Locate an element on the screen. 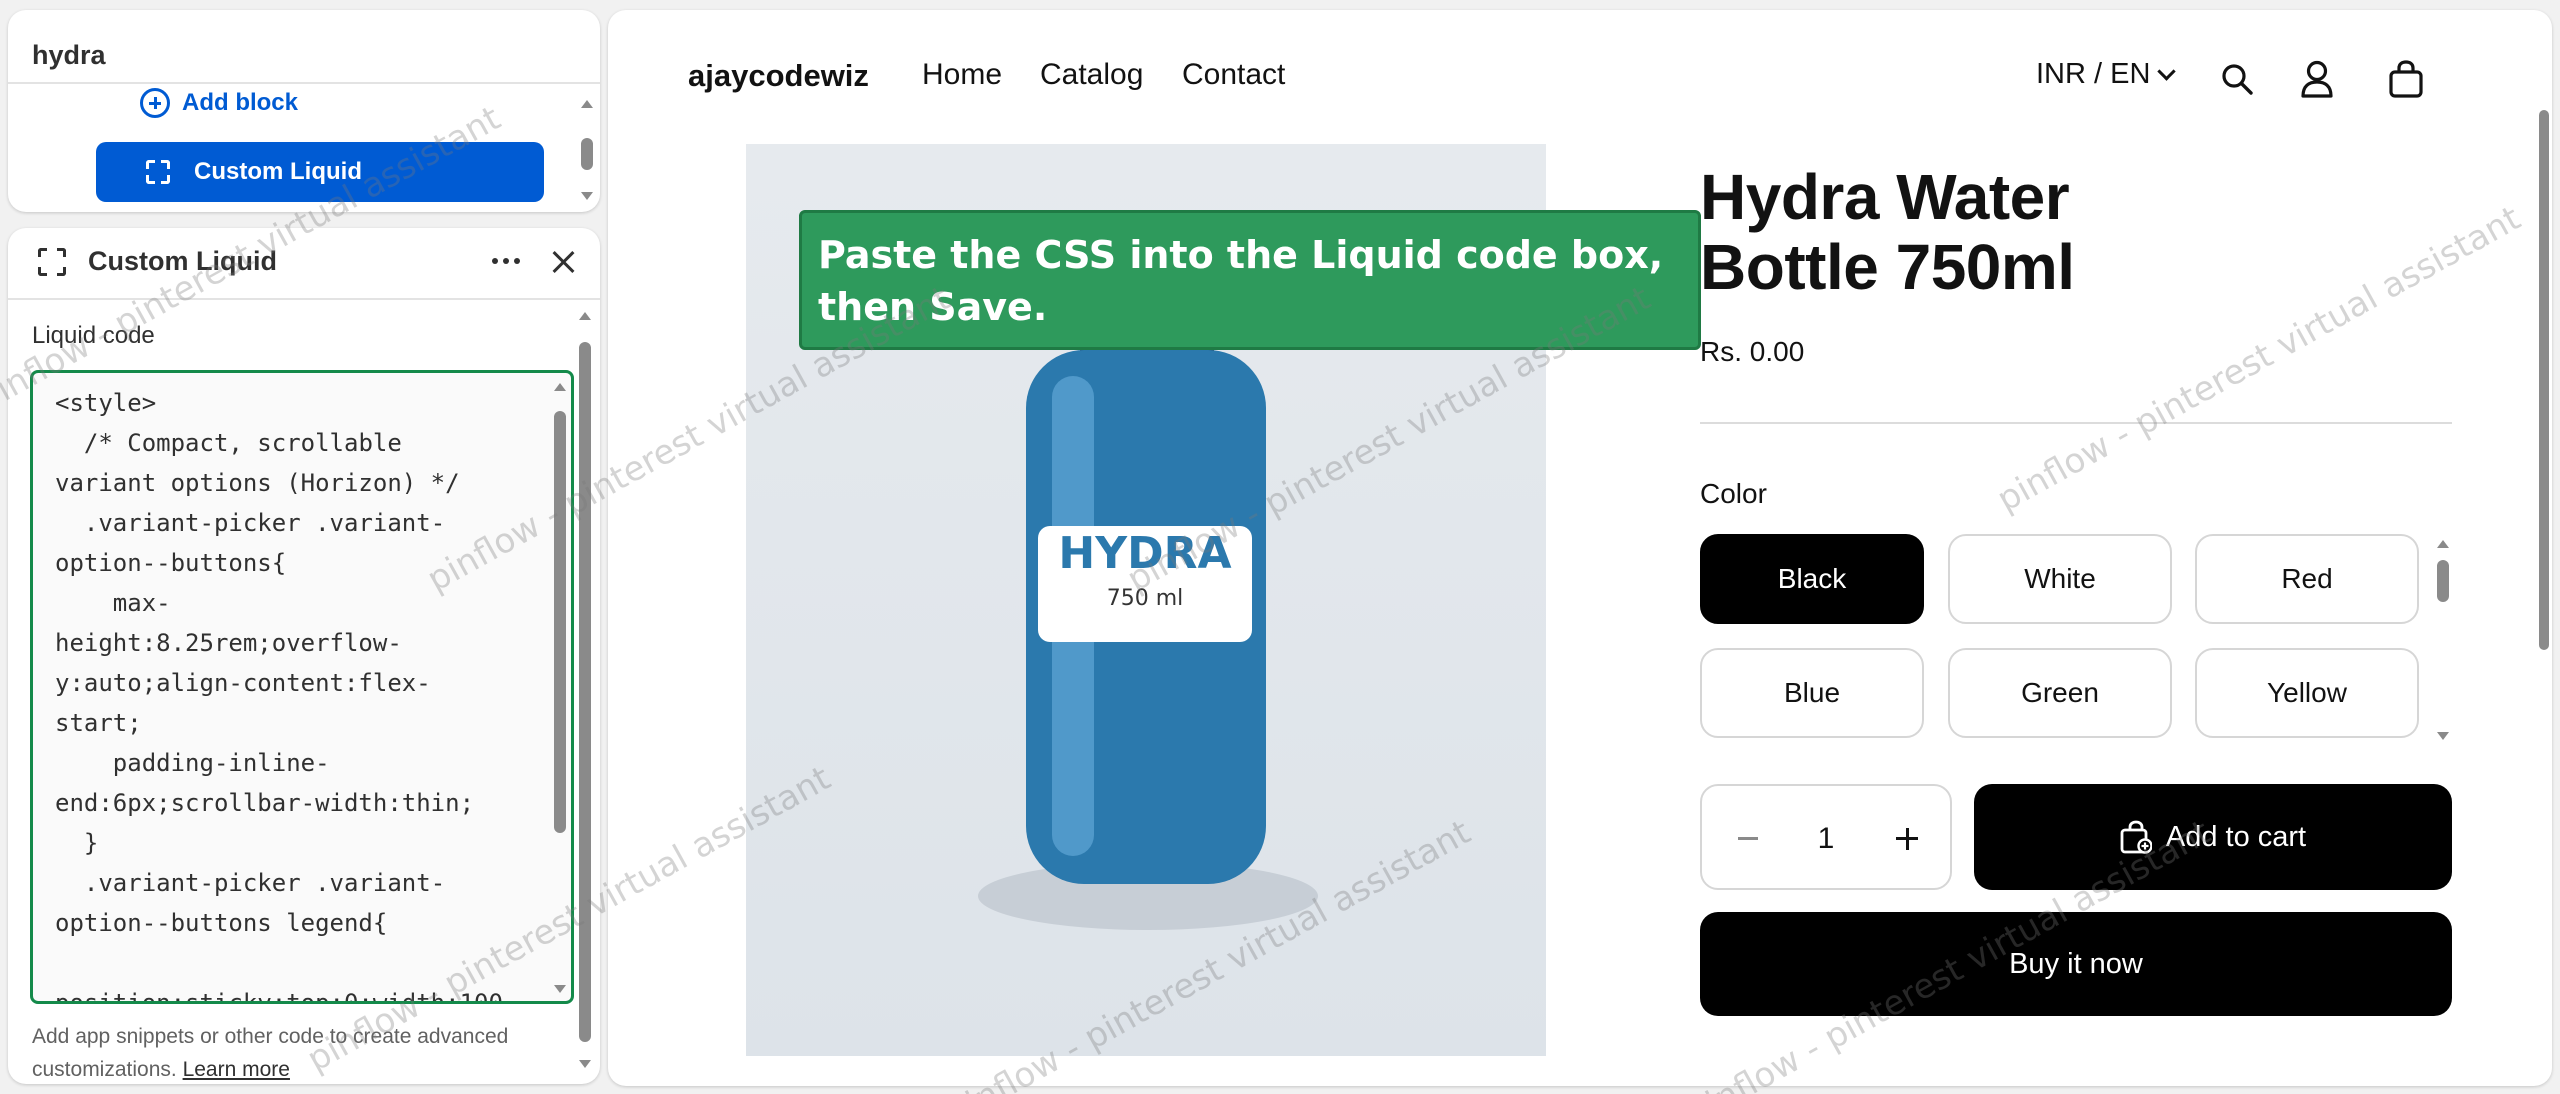  learn-more-link: Learn more is located at coordinates (236, 1069).